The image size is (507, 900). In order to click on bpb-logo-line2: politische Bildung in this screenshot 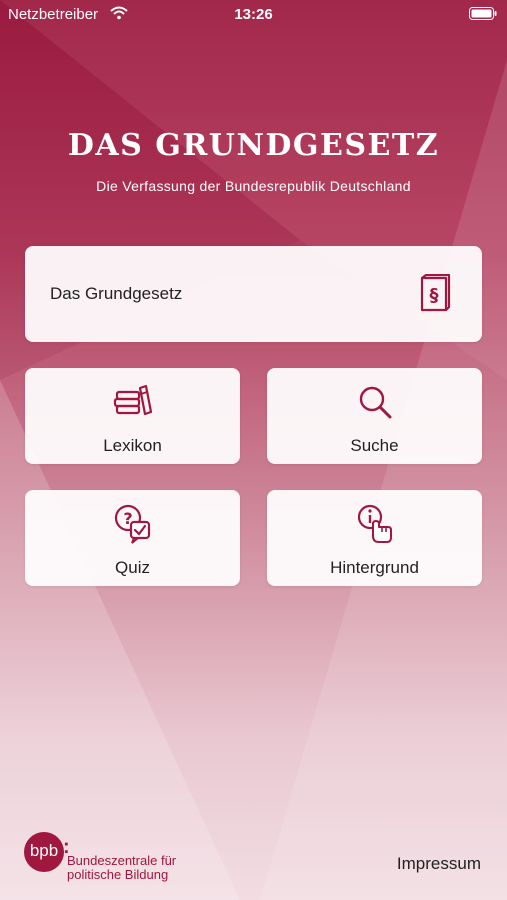, I will do `click(118, 874)`.